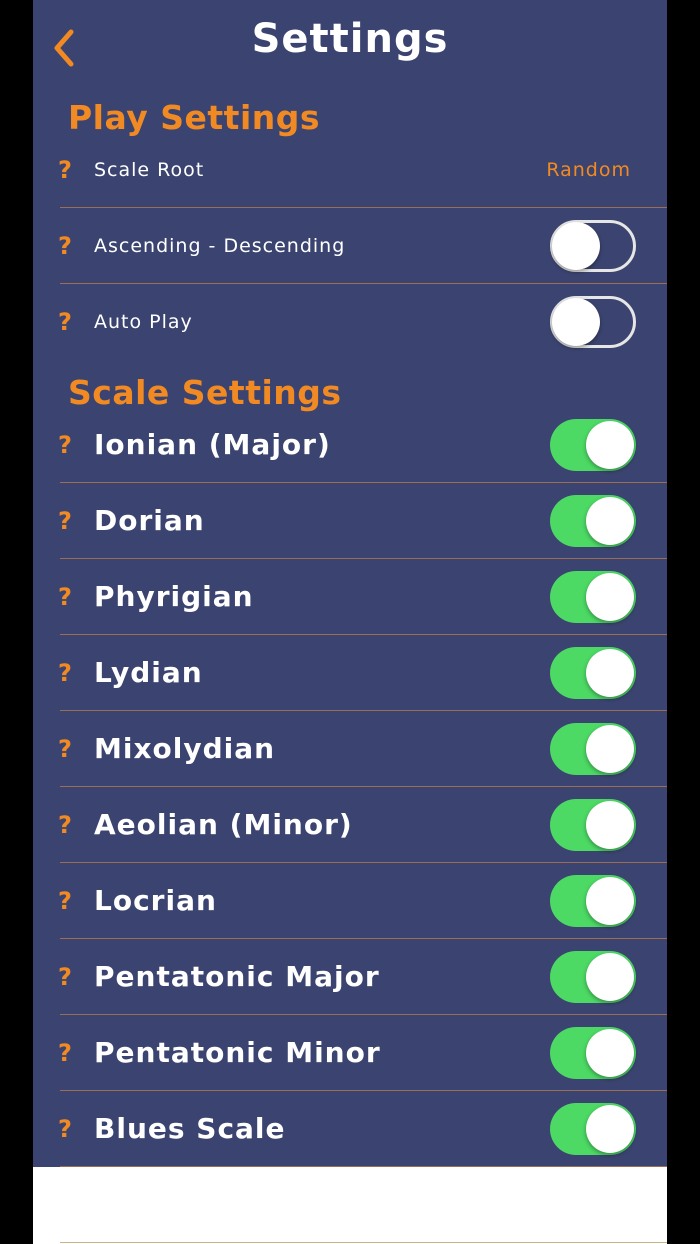 The width and height of the screenshot is (700, 1244). What do you see at coordinates (143, 322) in the screenshot?
I see `auto-play-label: Auto Play` at bounding box center [143, 322].